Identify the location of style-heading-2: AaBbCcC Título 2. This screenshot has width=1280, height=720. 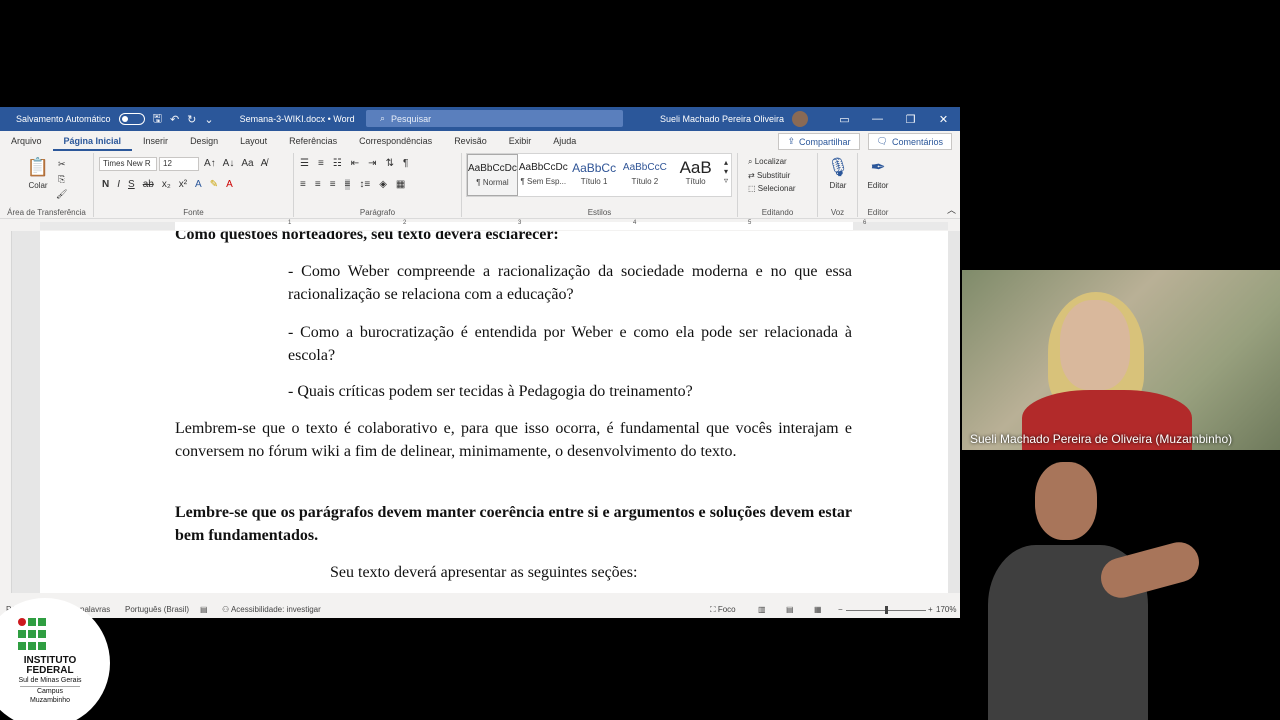
(644, 175).